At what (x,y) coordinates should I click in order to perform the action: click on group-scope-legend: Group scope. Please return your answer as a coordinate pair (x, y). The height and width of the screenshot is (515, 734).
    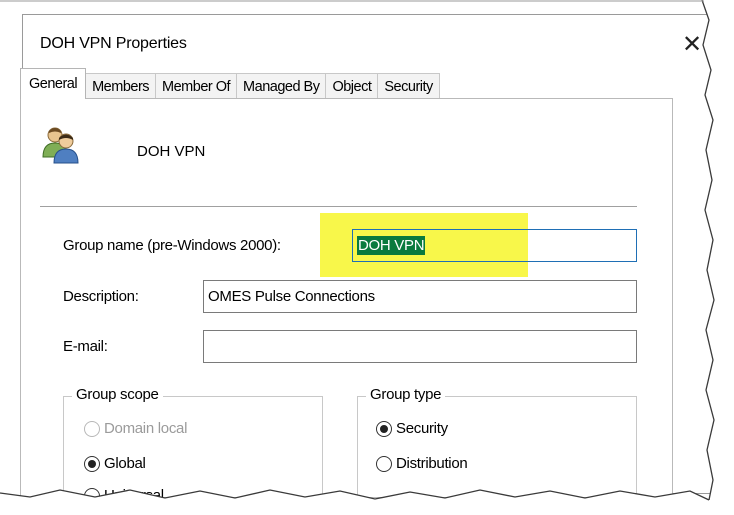
    Looking at the image, I should click on (117, 394).